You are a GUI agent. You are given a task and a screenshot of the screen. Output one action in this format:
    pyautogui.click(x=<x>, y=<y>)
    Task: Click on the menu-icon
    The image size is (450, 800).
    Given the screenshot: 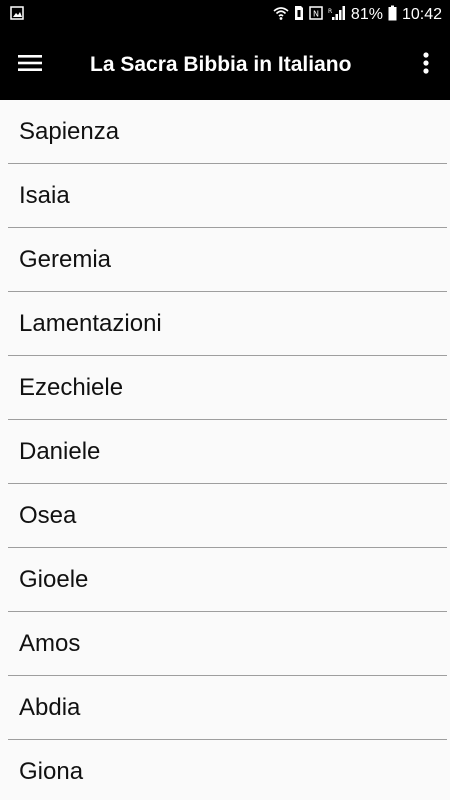 What is the action you would take?
    pyautogui.click(x=30, y=65)
    